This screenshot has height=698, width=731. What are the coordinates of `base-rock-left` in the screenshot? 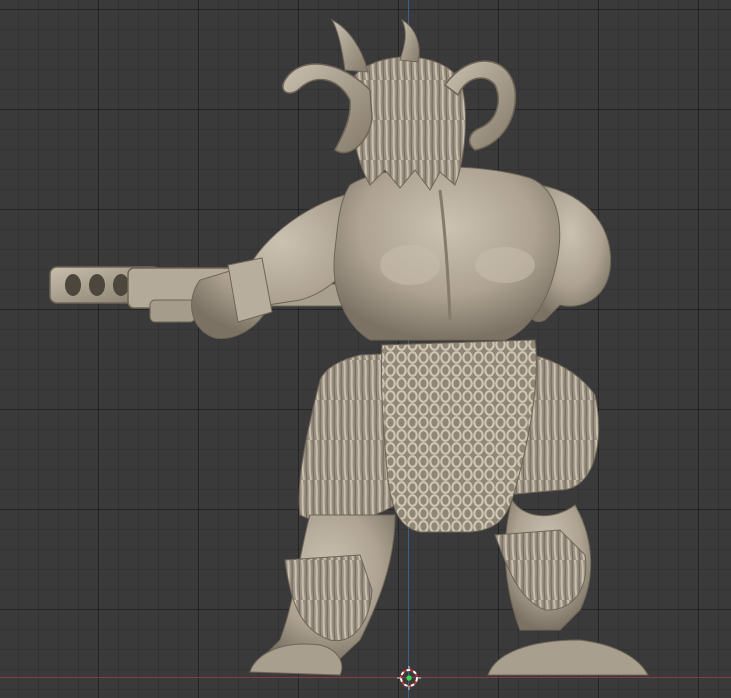 It's located at (296, 659).